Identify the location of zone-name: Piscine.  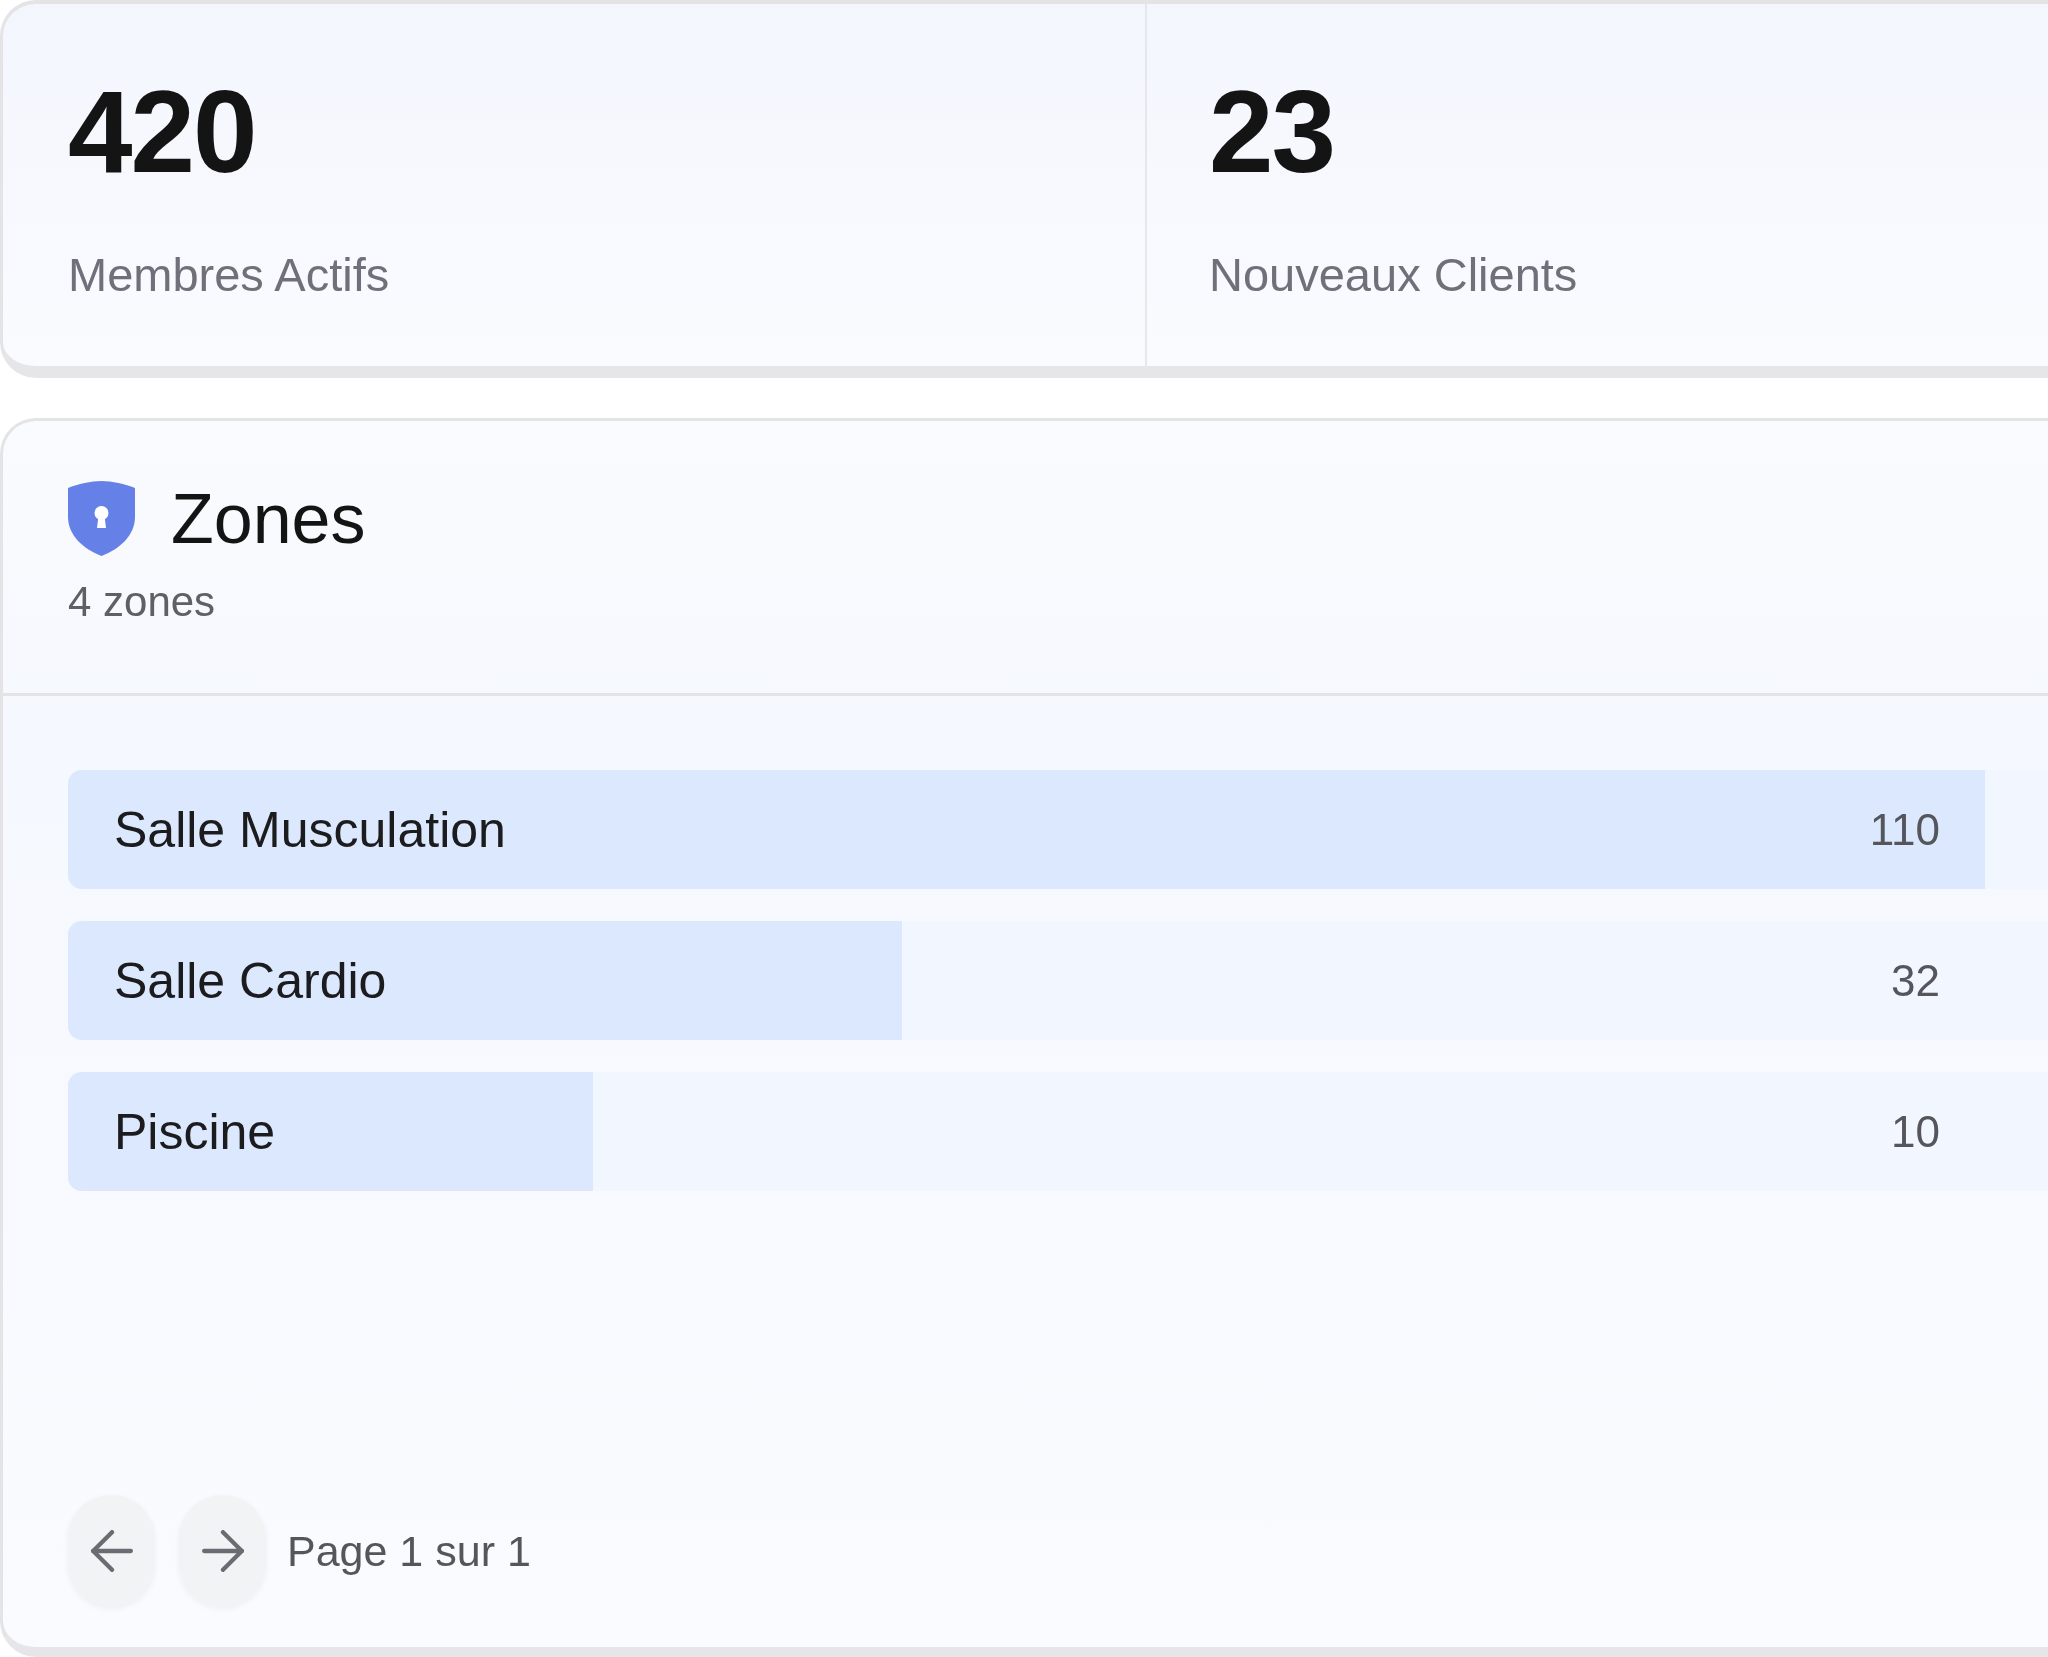
(195, 1131).